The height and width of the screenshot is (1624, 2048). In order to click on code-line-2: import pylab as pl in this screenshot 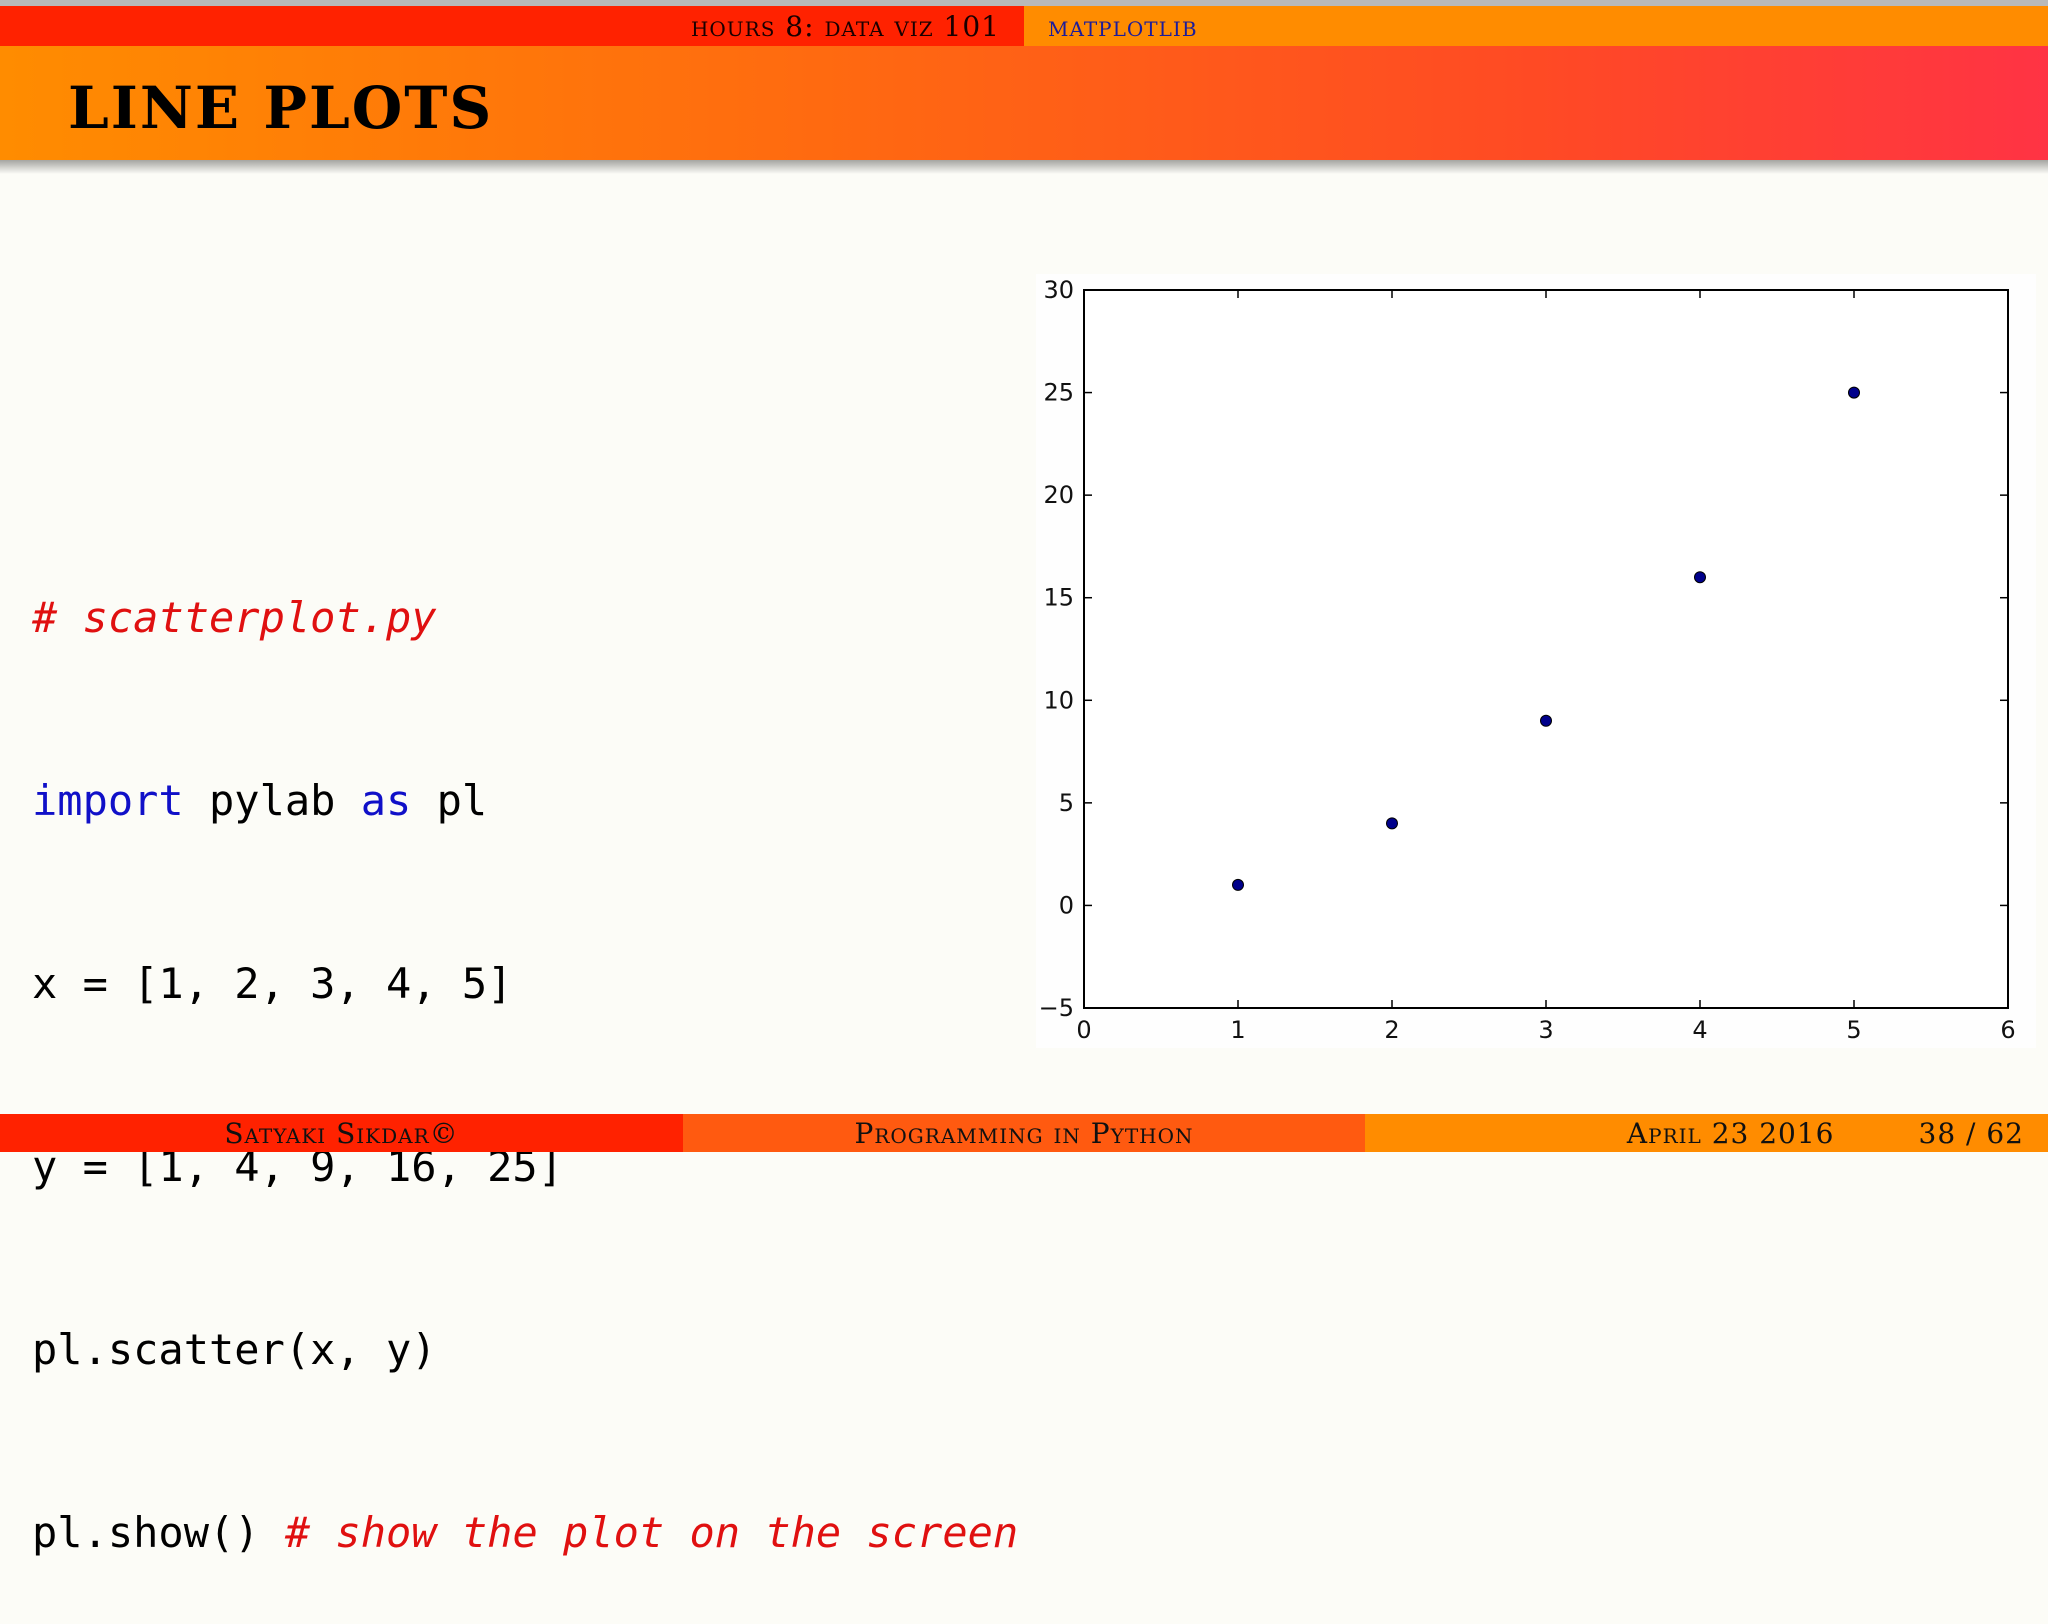, I will do `click(525, 800)`.